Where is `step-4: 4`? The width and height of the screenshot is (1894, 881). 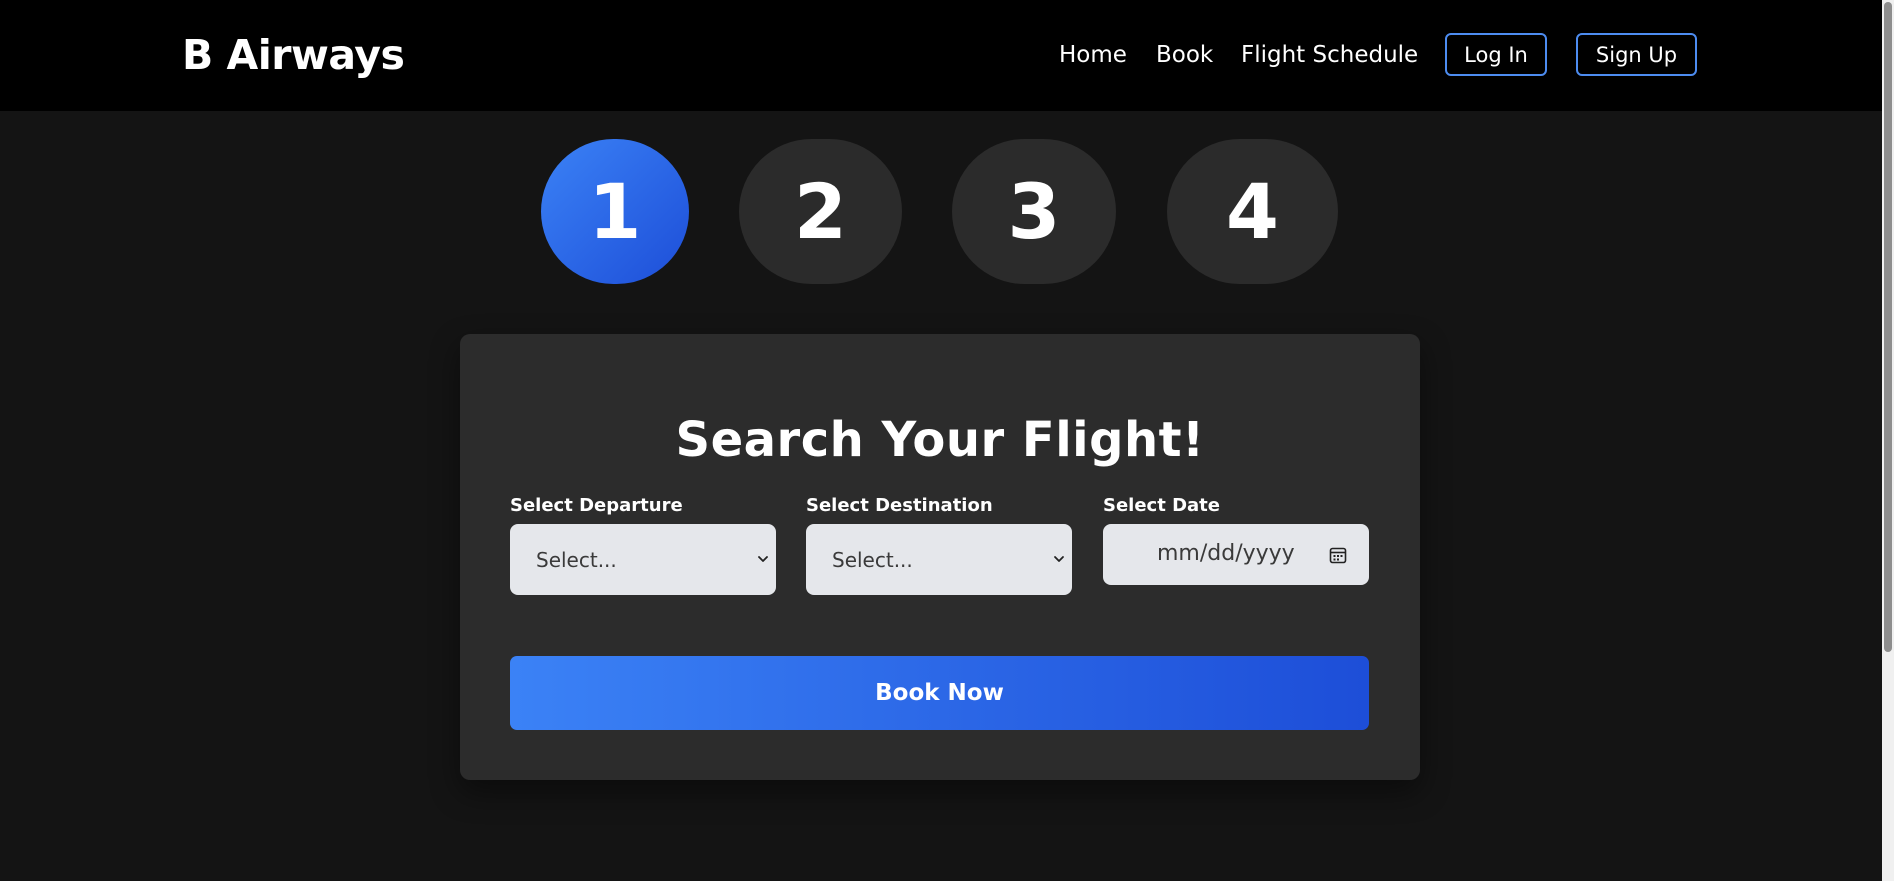 step-4: 4 is located at coordinates (1252, 211).